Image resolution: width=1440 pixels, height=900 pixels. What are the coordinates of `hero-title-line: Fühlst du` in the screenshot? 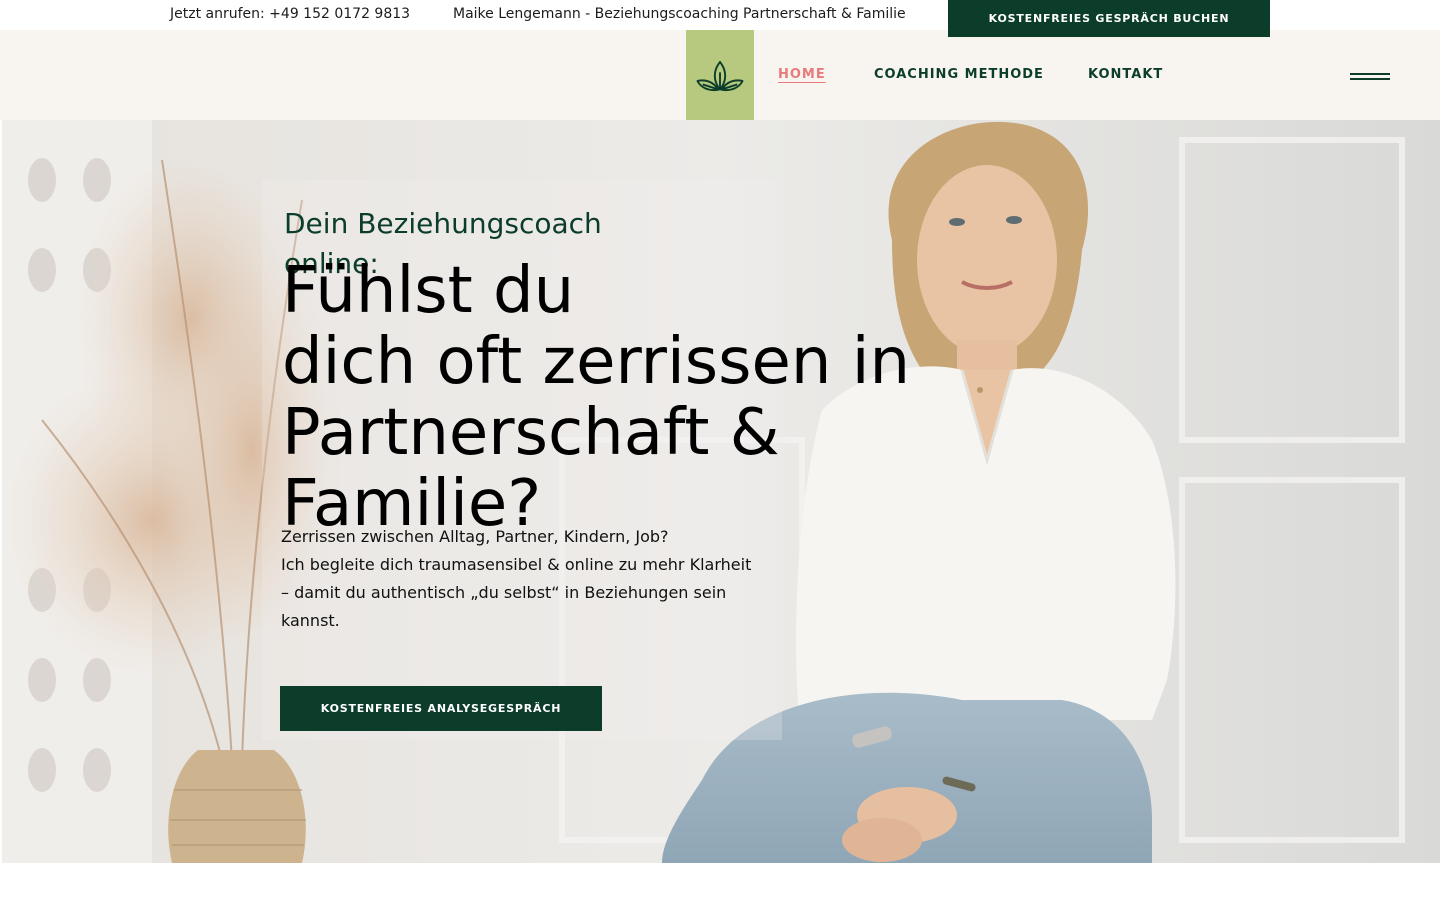 It's located at (428, 291).